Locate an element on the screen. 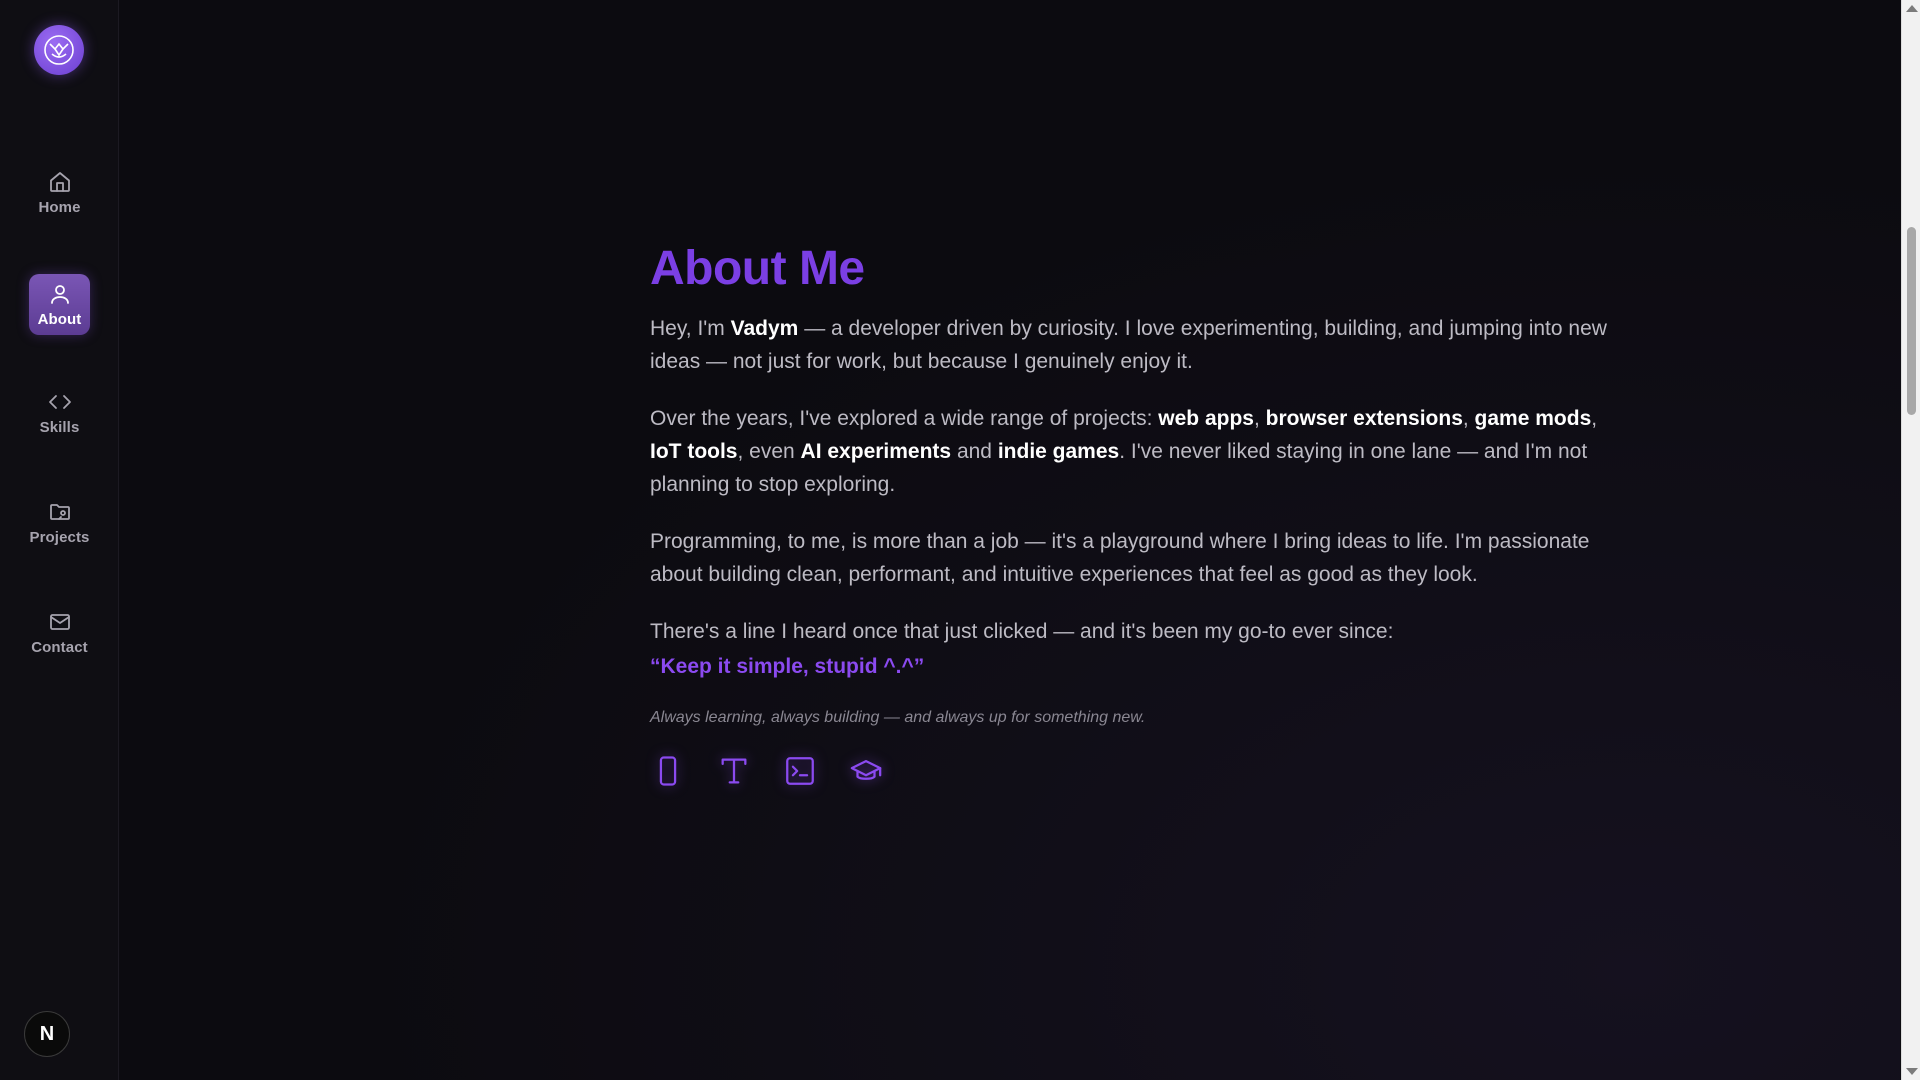  projects-sep-3: , is located at coordinates (1594, 418).